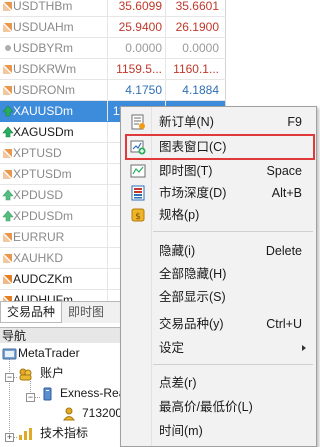  What do you see at coordinates (43, 216) in the screenshot?
I see `symbol-name: XPDUSDm` at bounding box center [43, 216].